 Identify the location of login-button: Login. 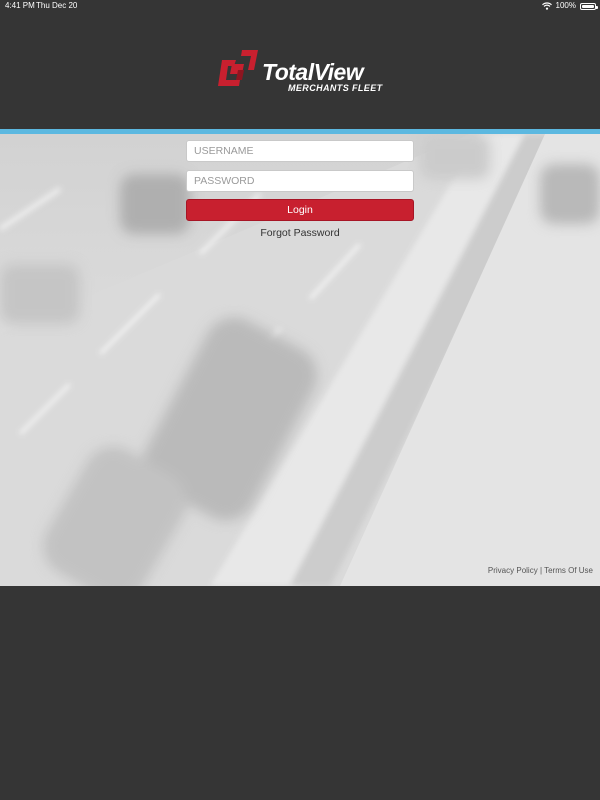
(300, 210).